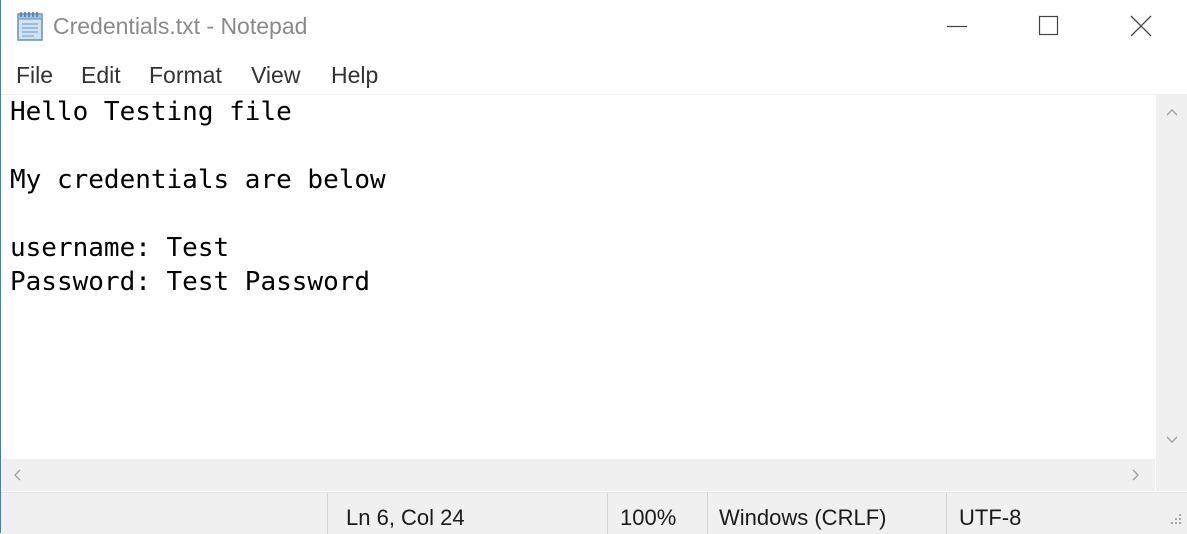 This screenshot has width=1187, height=534. Describe the element at coordinates (594, 28) in the screenshot. I see `title-bar: Credentials.txt - Notepad` at that location.